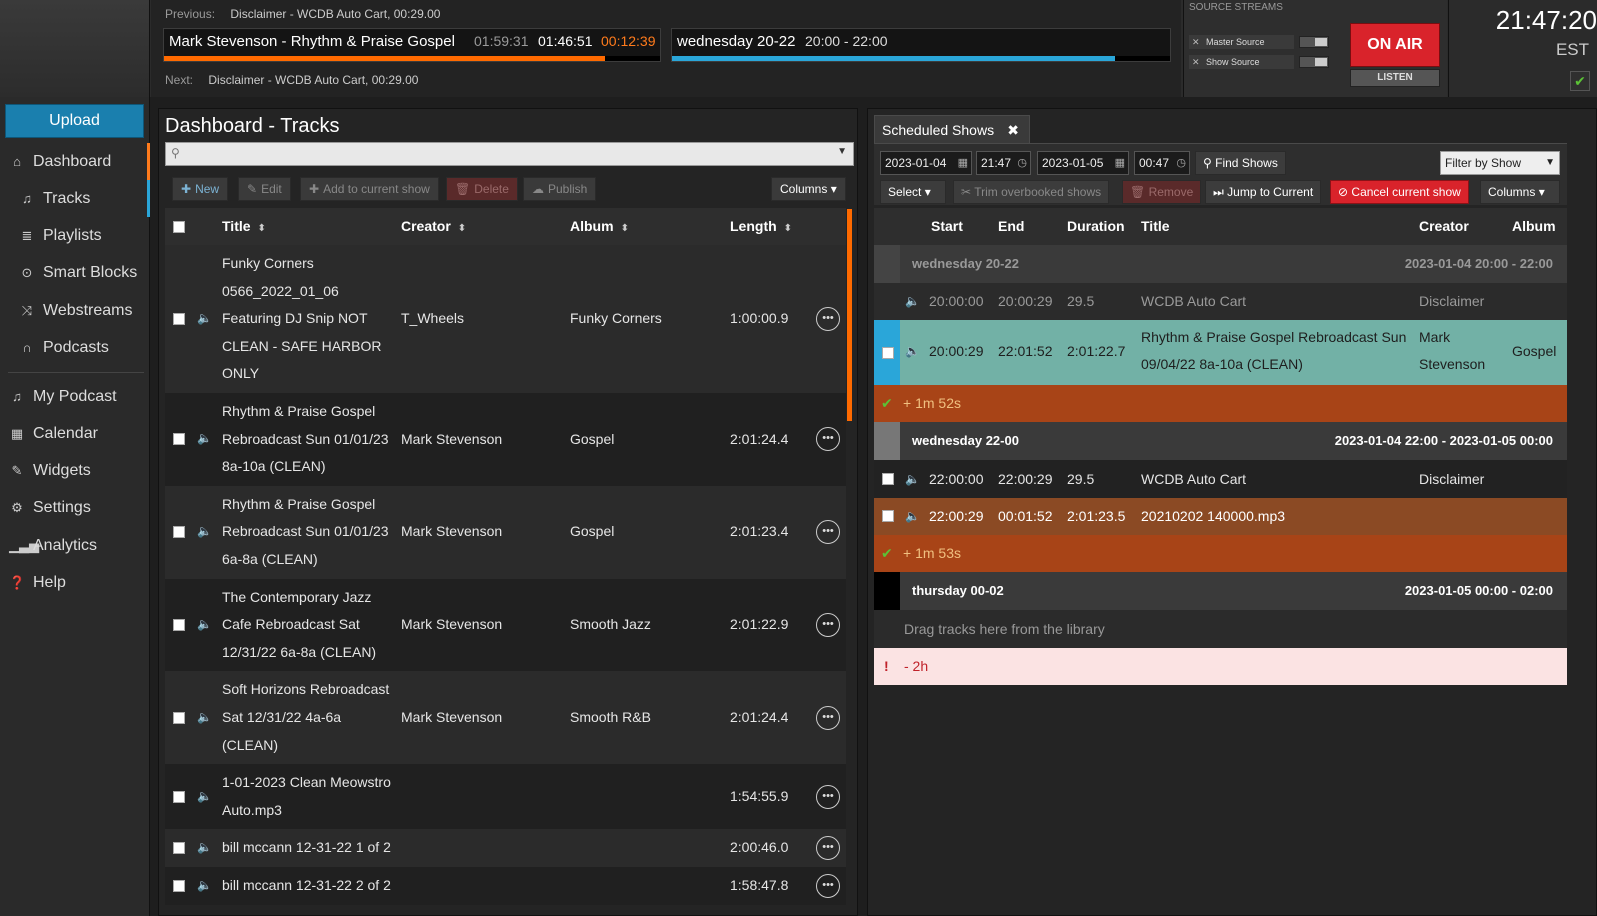 This screenshot has height=916, width=1597. I want to click on find-shows-button: ⚲ Find Shows, so click(1240, 163).